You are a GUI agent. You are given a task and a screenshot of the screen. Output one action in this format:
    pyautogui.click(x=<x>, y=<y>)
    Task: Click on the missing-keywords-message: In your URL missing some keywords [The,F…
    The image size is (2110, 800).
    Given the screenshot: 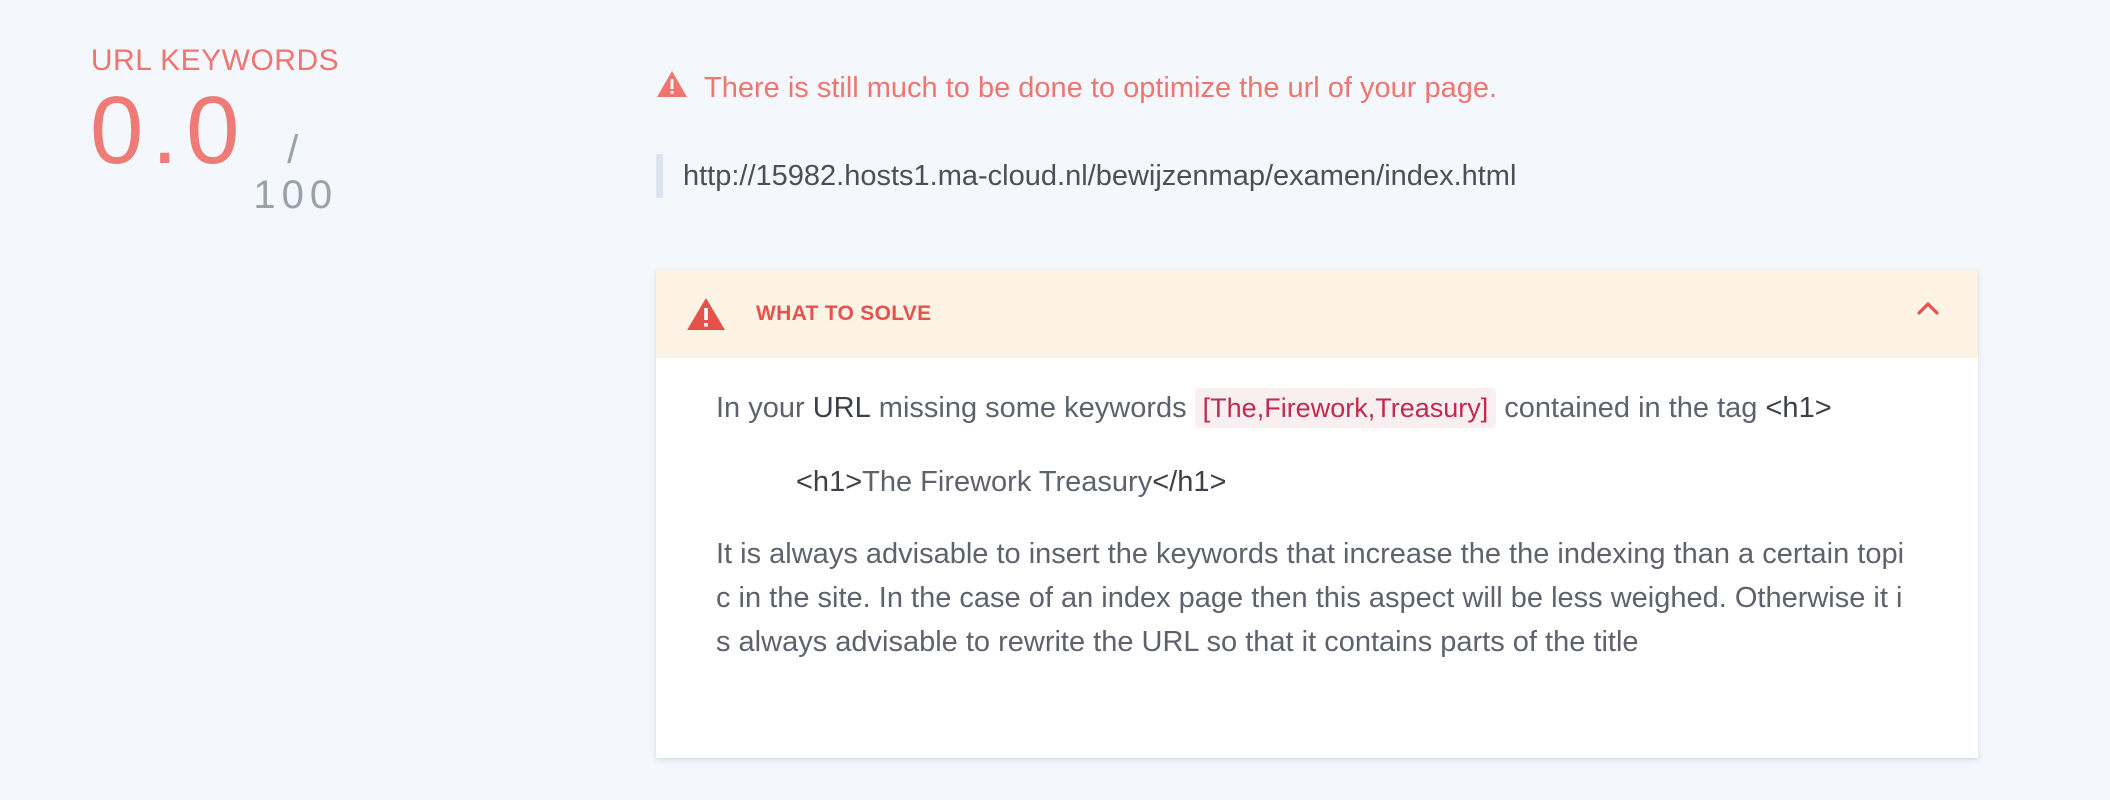 What is the action you would take?
    pyautogui.click(x=1317, y=408)
    